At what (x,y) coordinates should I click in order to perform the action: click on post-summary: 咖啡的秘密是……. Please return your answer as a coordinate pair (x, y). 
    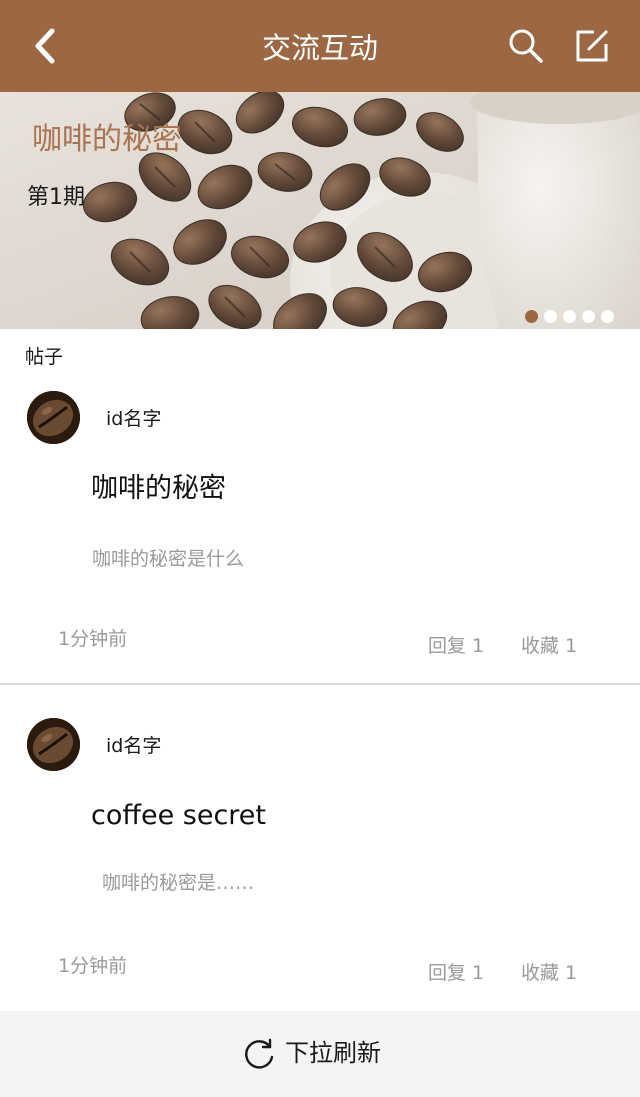
    Looking at the image, I should click on (178, 883).